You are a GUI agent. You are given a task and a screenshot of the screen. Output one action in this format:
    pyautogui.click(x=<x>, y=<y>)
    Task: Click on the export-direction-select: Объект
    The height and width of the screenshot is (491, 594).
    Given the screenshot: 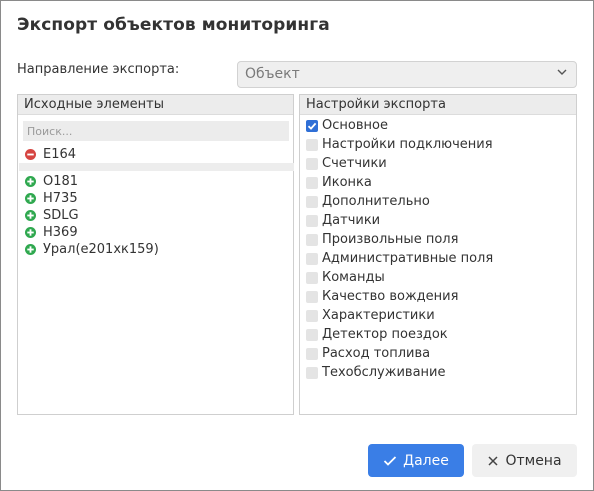 What is the action you would take?
    pyautogui.click(x=407, y=74)
    